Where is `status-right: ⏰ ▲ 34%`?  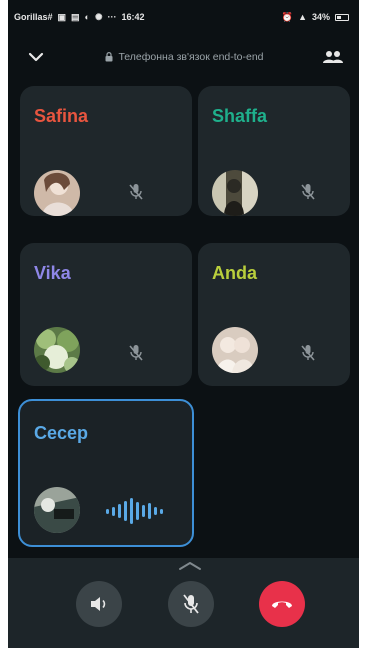 status-right: ⏰ ▲ 34% is located at coordinates (315, 17).